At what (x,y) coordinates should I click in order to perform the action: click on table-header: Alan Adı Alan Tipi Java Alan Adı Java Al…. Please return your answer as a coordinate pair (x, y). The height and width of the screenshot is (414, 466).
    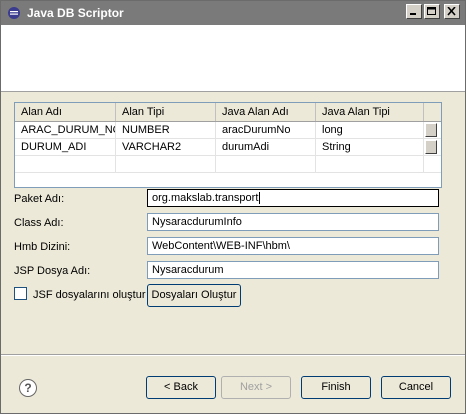
    Looking at the image, I should click on (228, 112).